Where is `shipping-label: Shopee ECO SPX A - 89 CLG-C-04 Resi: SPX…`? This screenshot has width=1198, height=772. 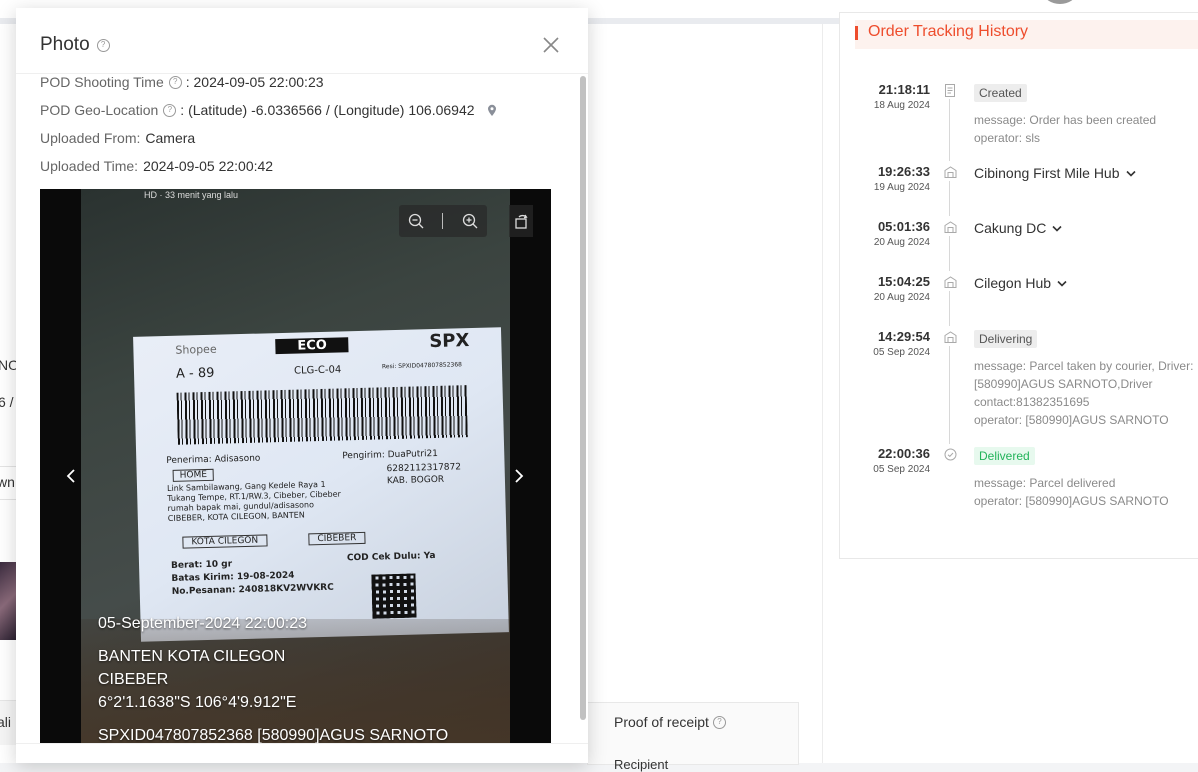 shipping-label: Shopee ECO SPX A - 89 CLG-C-04 Resi: SPX… is located at coordinates (321, 484).